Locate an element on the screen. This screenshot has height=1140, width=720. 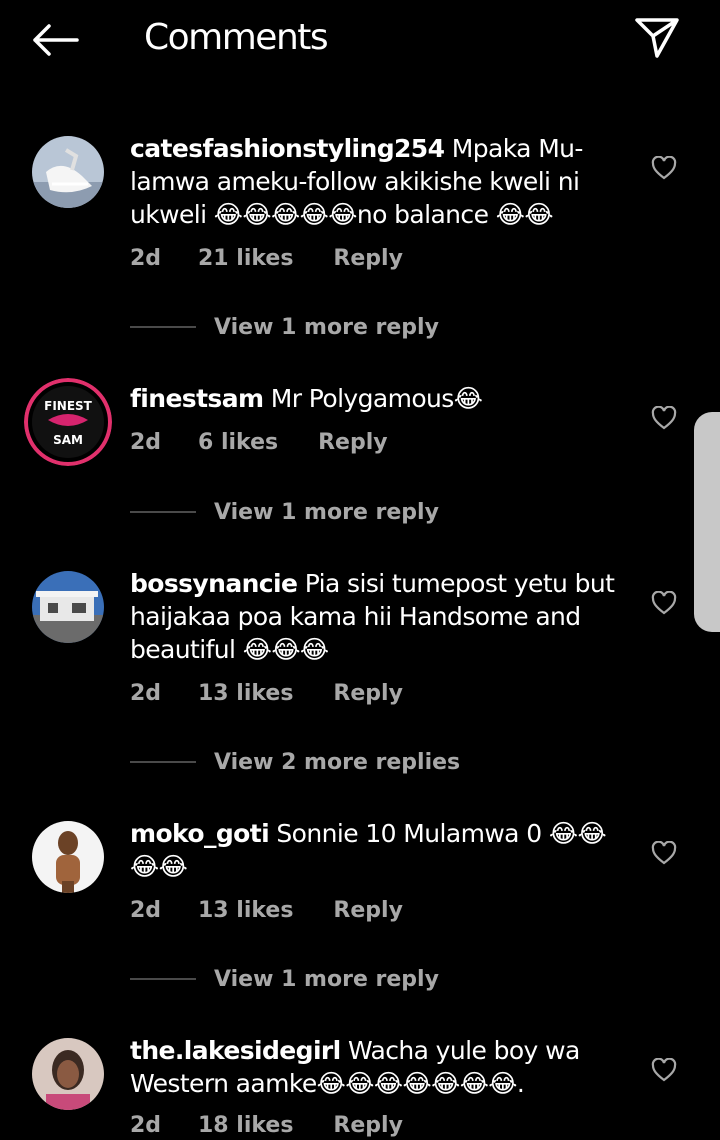
comment-likes: 6 likes is located at coordinates (238, 442).